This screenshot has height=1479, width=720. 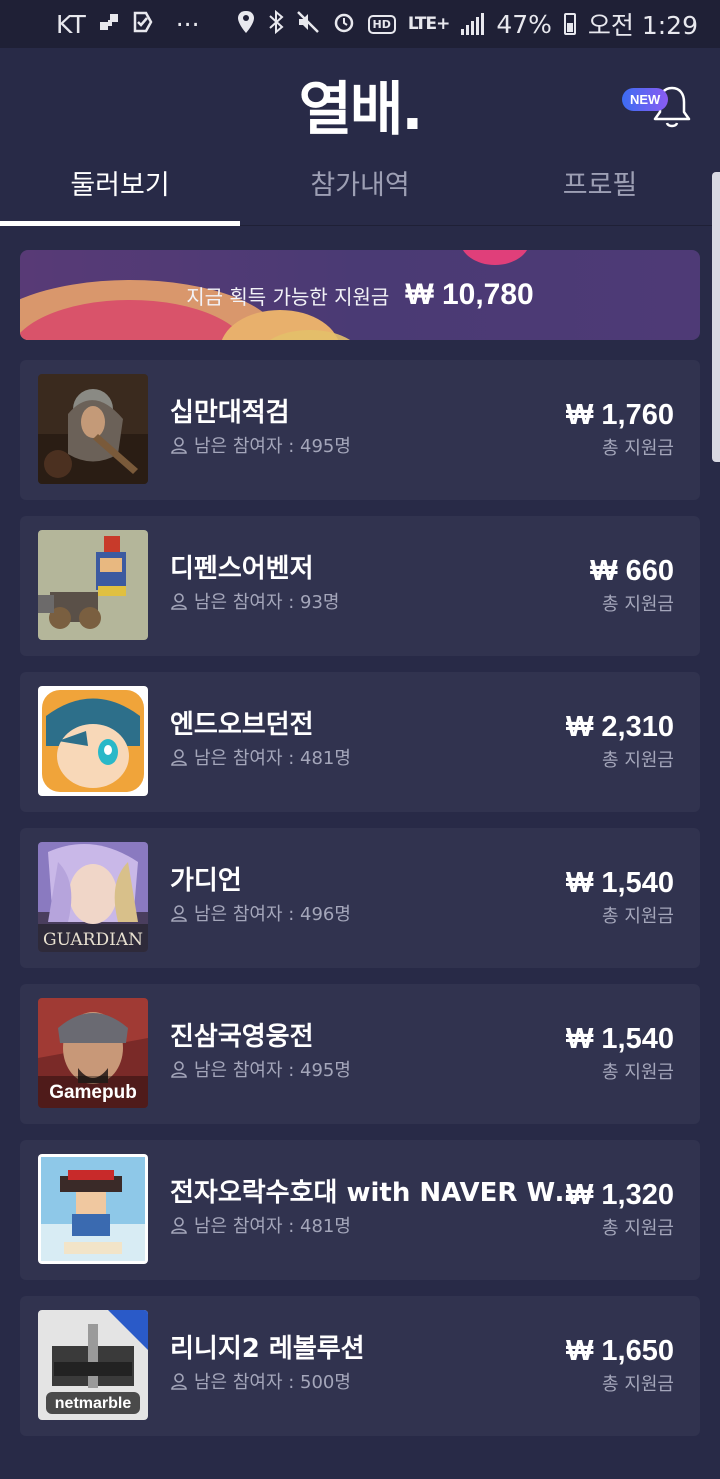 What do you see at coordinates (642, 25) in the screenshot?
I see `clock: 오전 1:29` at bounding box center [642, 25].